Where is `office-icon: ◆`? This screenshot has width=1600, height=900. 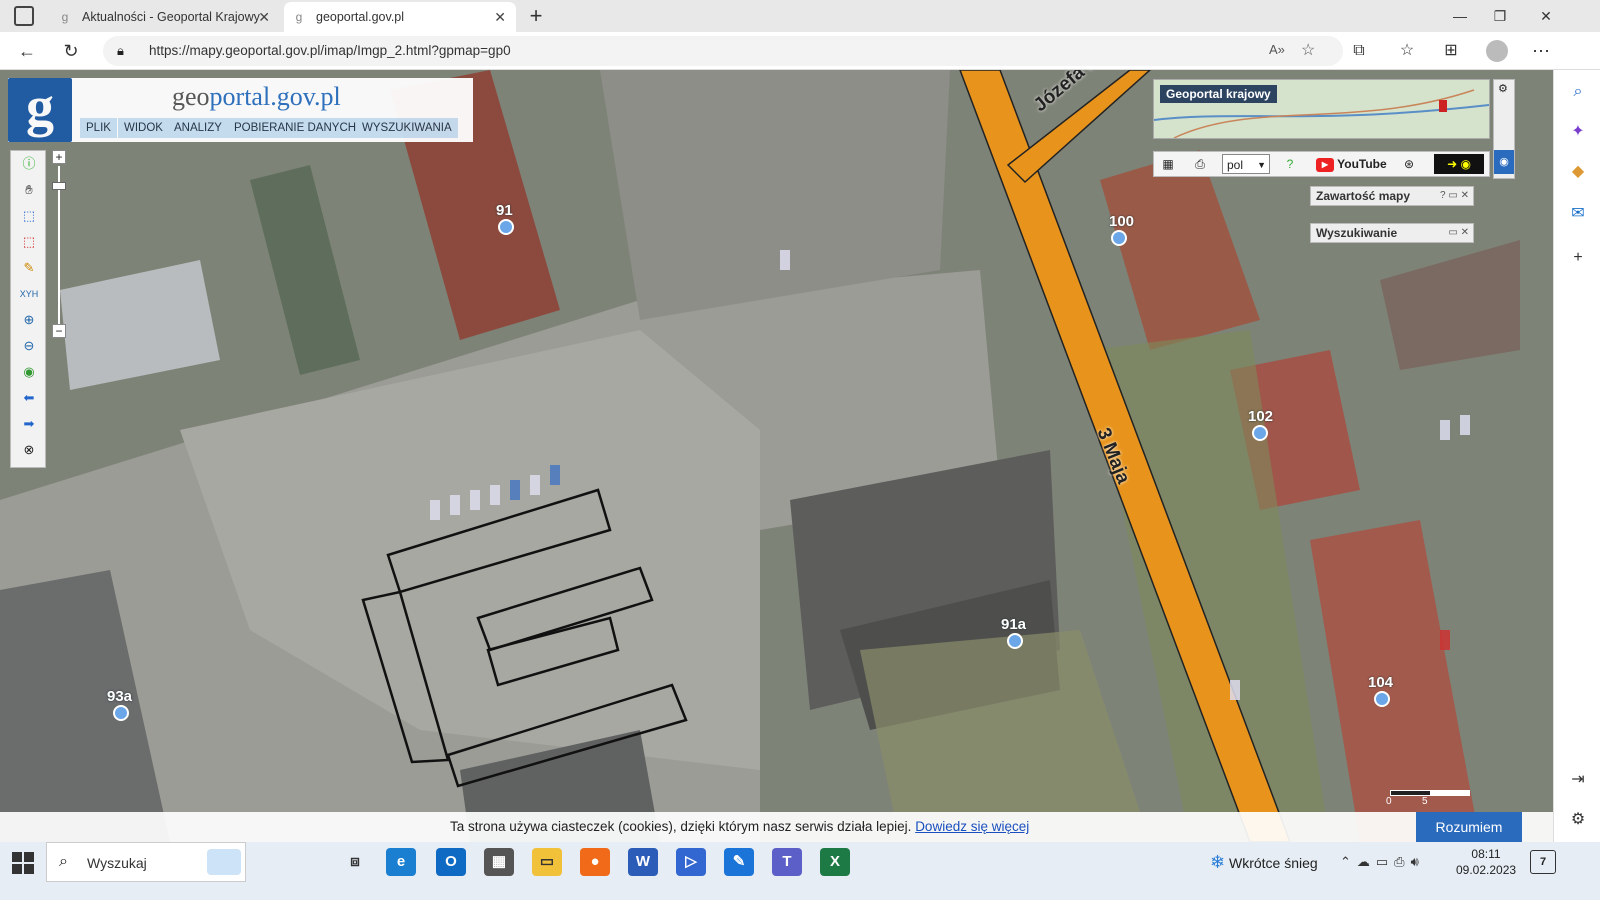
office-icon: ◆ is located at coordinates (1578, 172).